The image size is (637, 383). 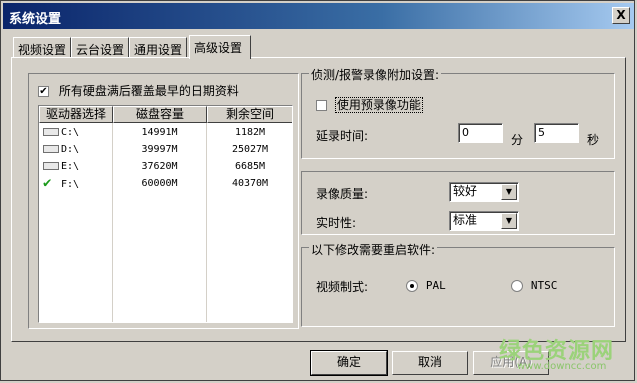 What do you see at coordinates (43, 91) in the screenshot?
I see `overwrite-checkbox: ✔` at bounding box center [43, 91].